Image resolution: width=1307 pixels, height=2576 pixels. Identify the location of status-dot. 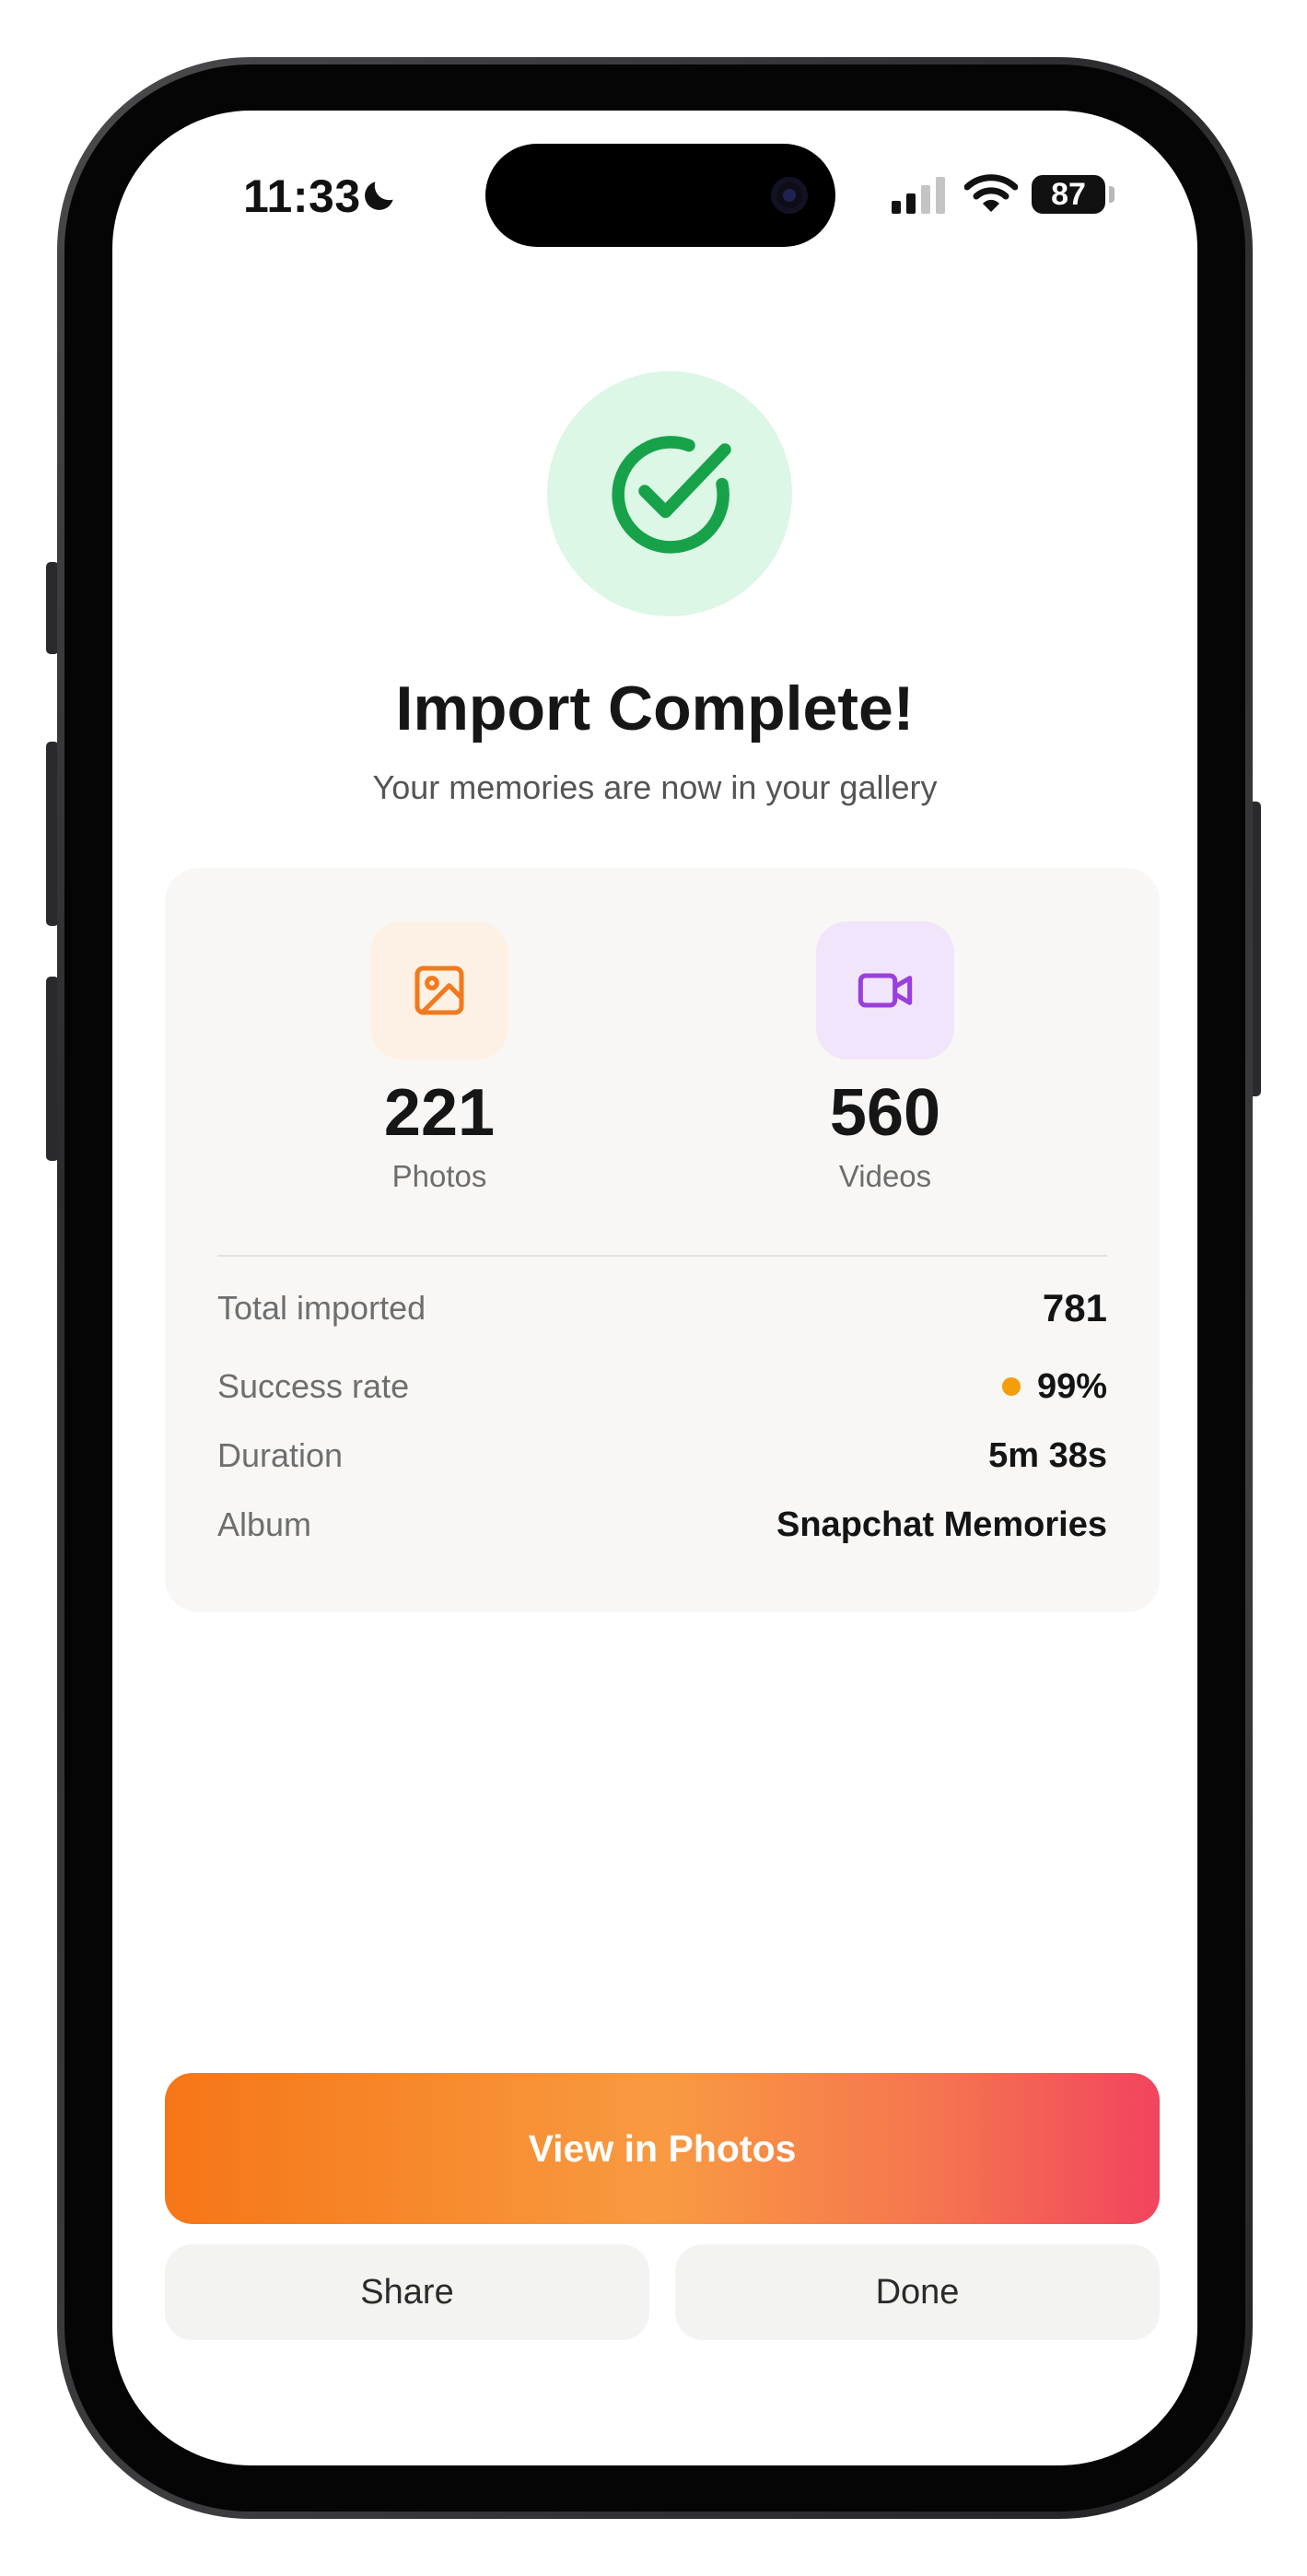
(1011, 1386).